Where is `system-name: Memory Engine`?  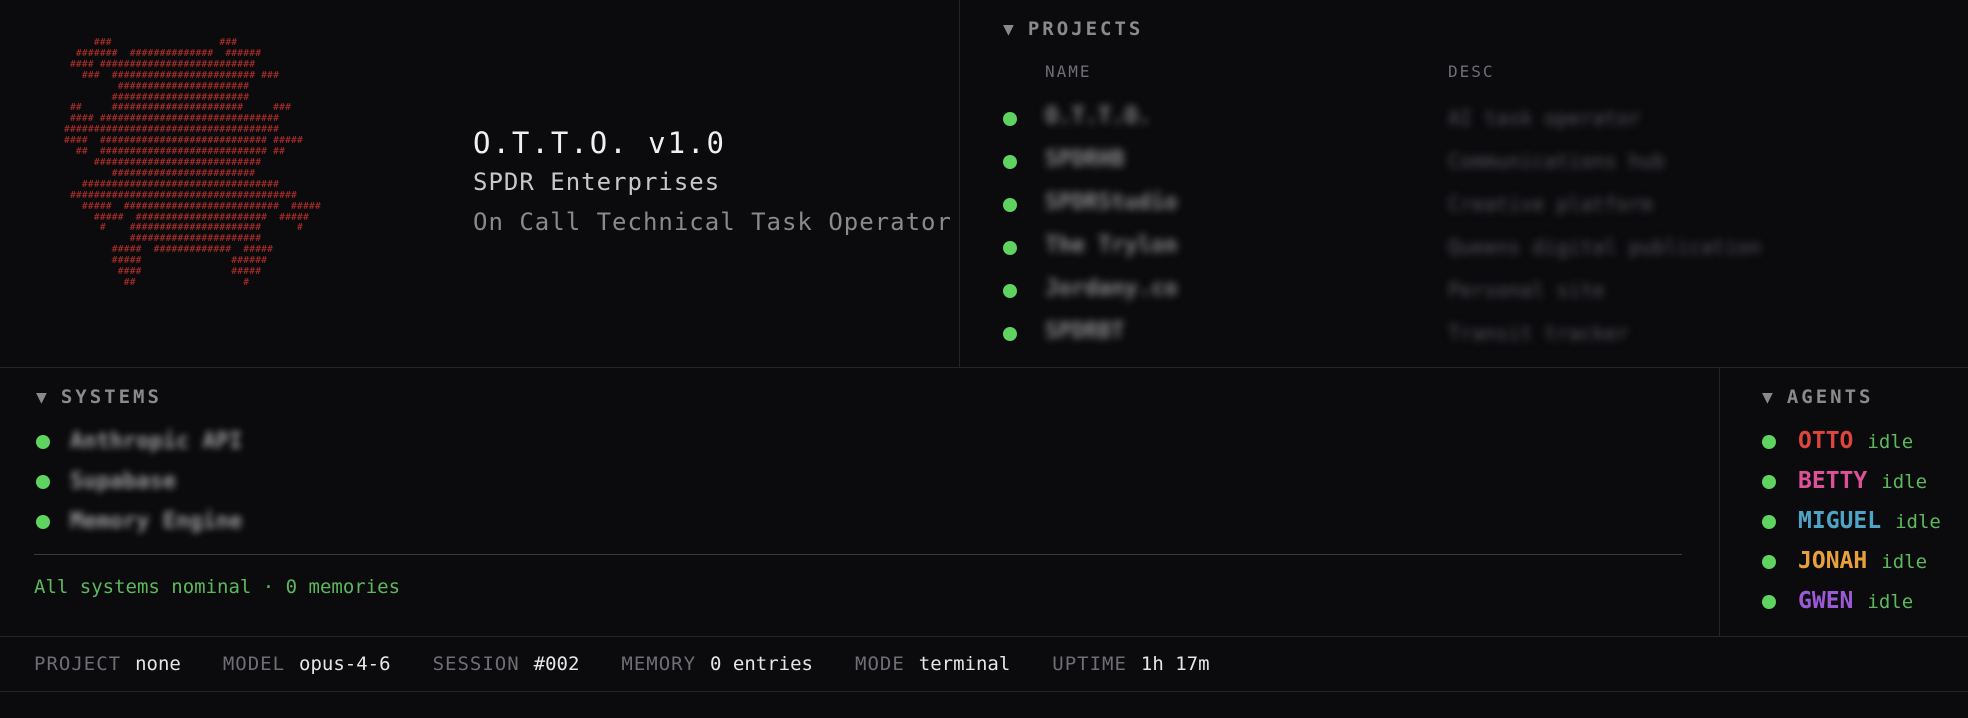 system-name: Memory Engine is located at coordinates (156, 521).